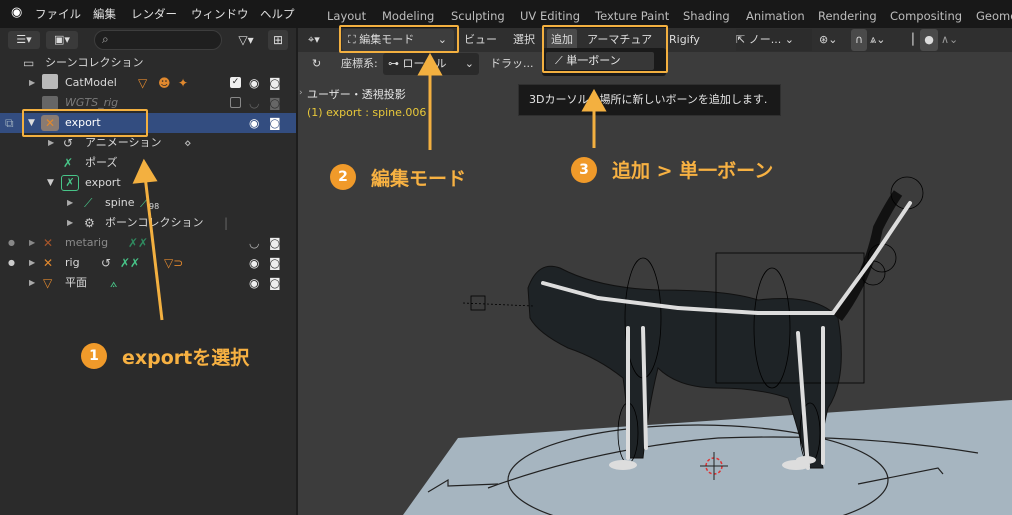 Image resolution: width=1012 pixels, height=515 pixels. Describe the element at coordinates (343, 177) in the screenshot. I see `step-number-2: 2` at that location.